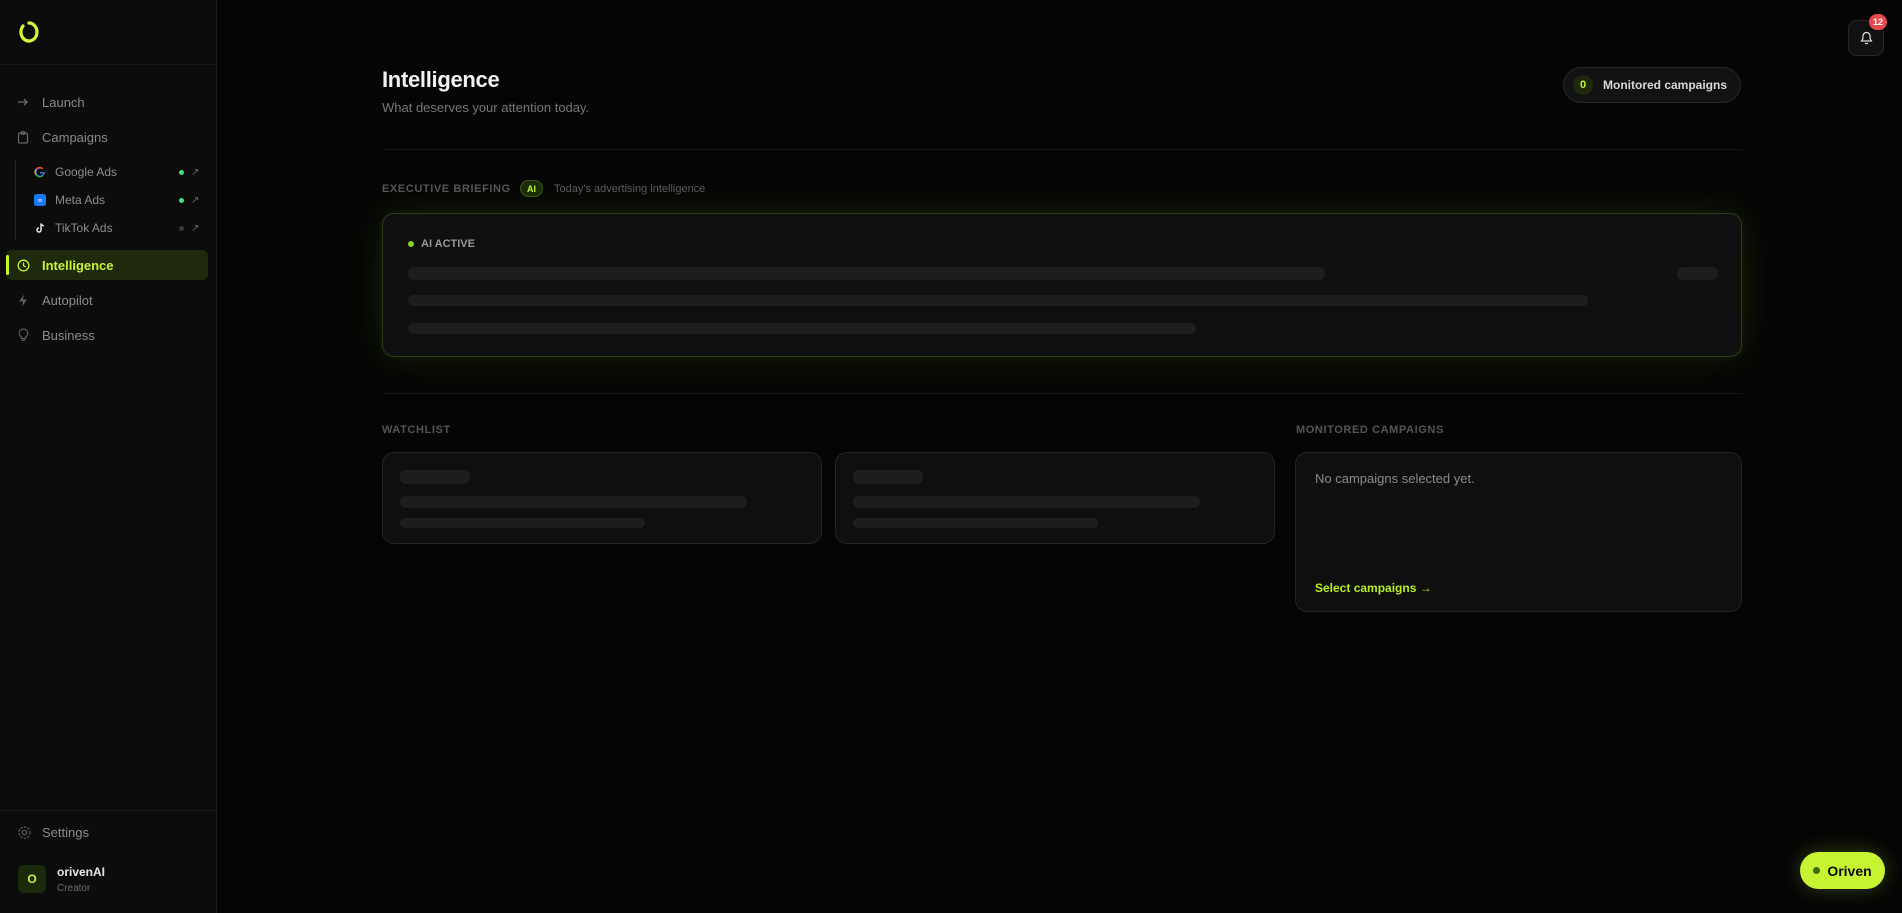 This screenshot has height=913, width=1902. Describe the element at coordinates (107, 102) in the screenshot. I see `nav-launch: Launch` at that location.